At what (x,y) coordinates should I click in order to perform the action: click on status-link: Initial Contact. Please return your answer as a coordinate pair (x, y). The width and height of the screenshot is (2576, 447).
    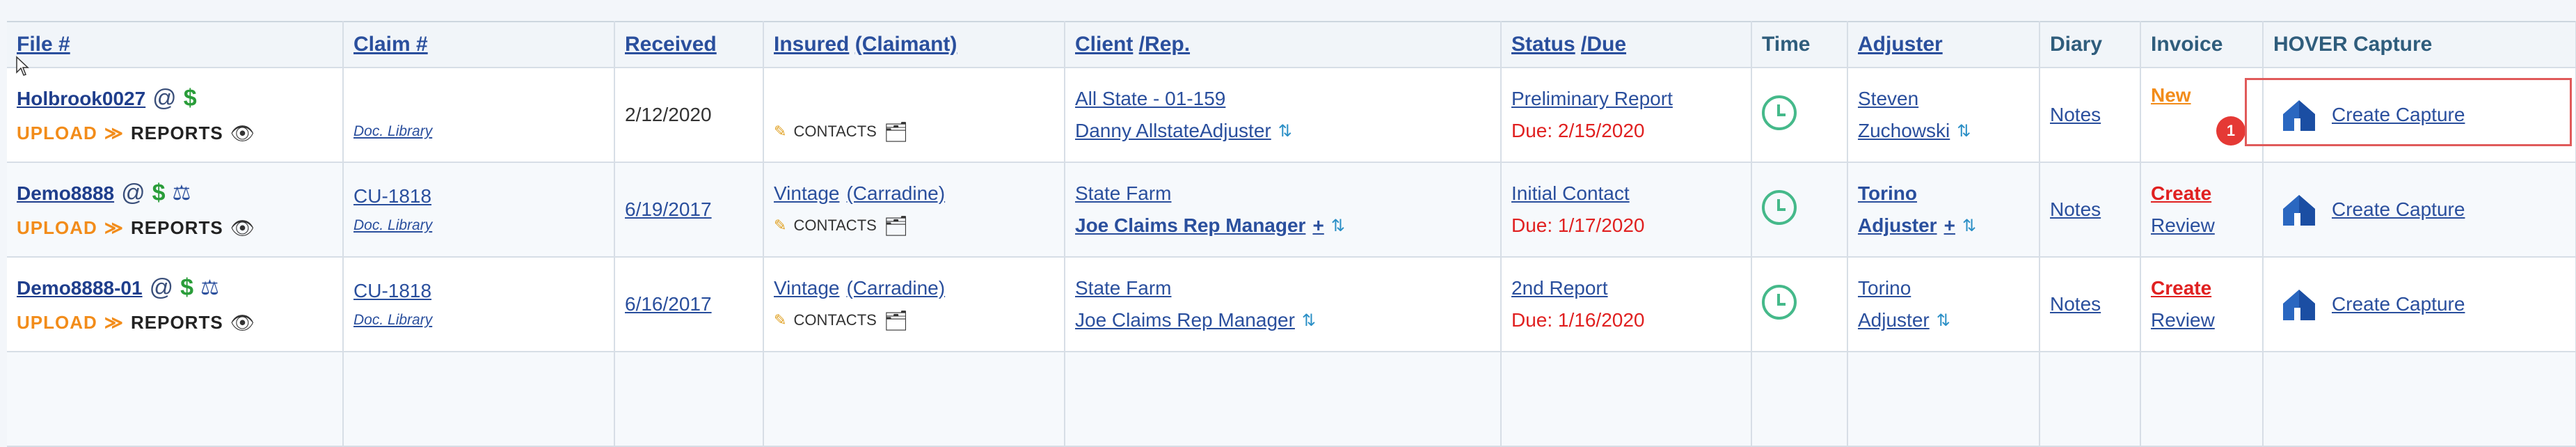
    Looking at the image, I should click on (1570, 193).